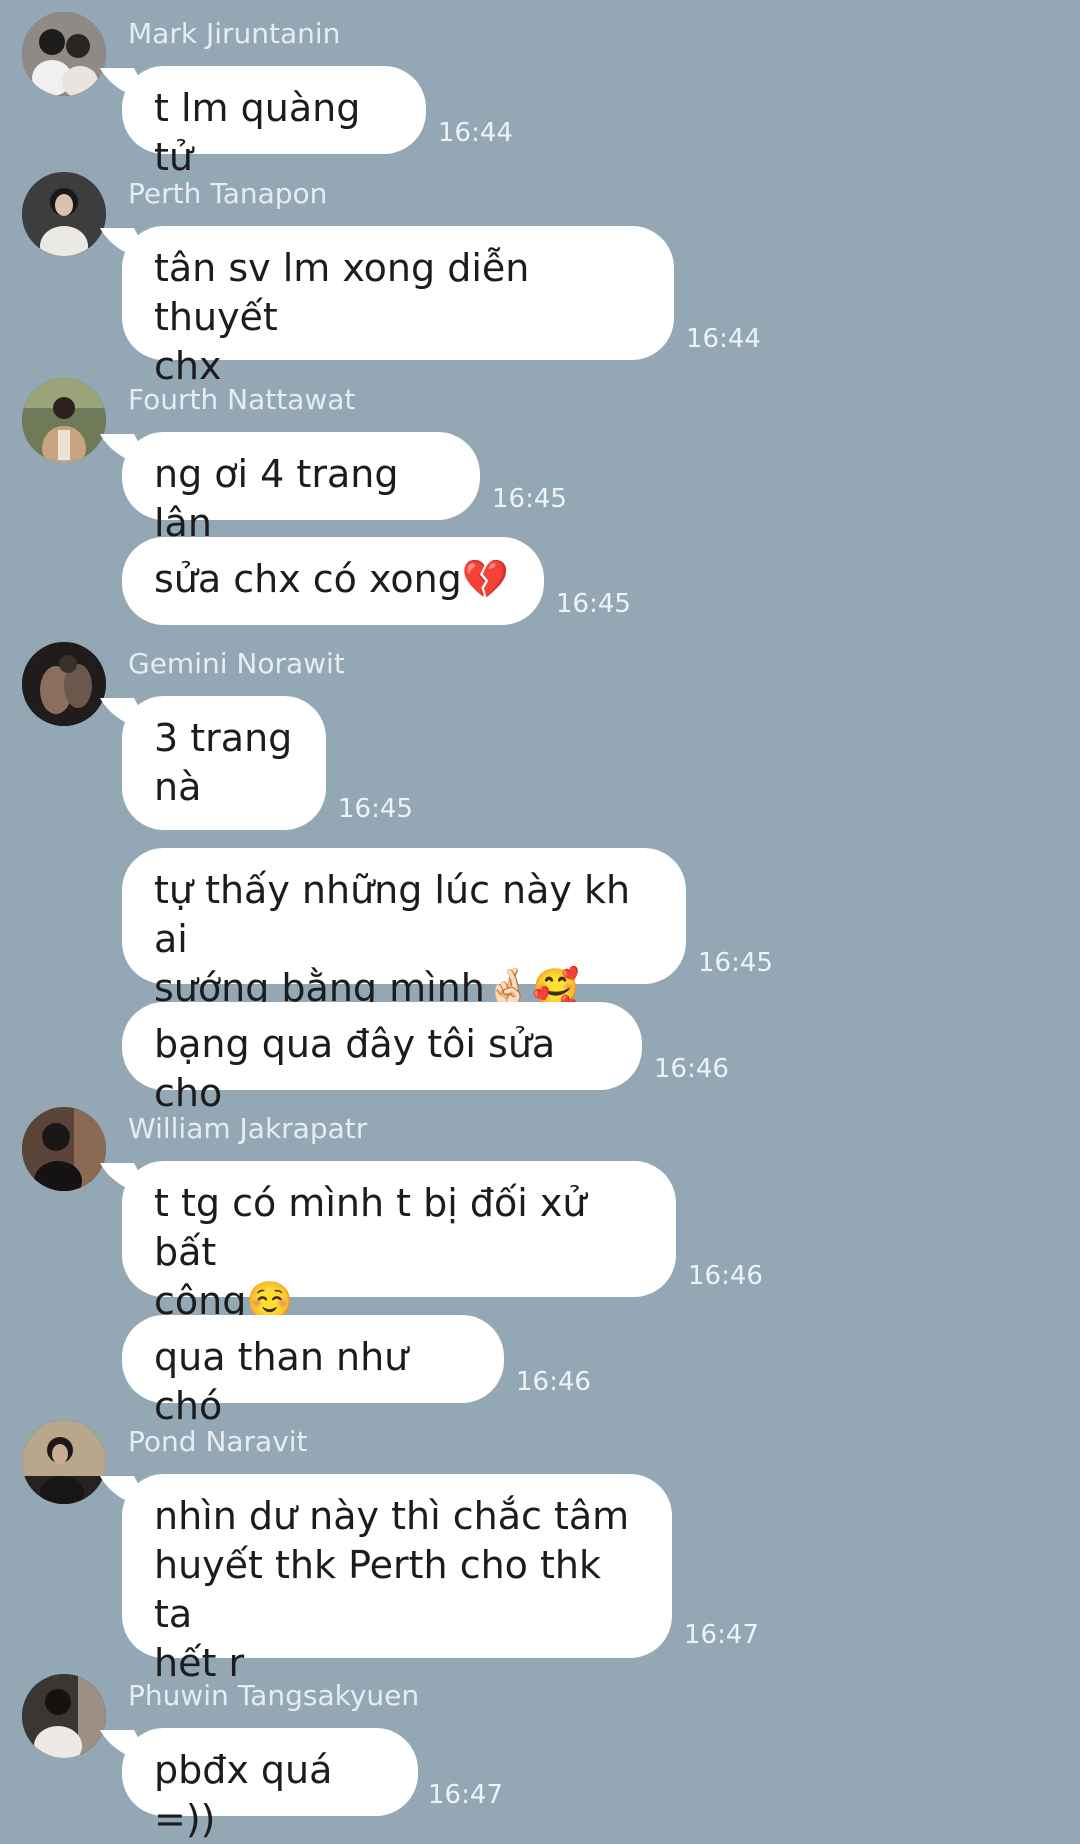 The width and height of the screenshot is (1080, 1844). Describe the element at coordinates (274, 1695) in the screenshot. I see `sender-name: Phuwin Tangsakyuen` at that location.